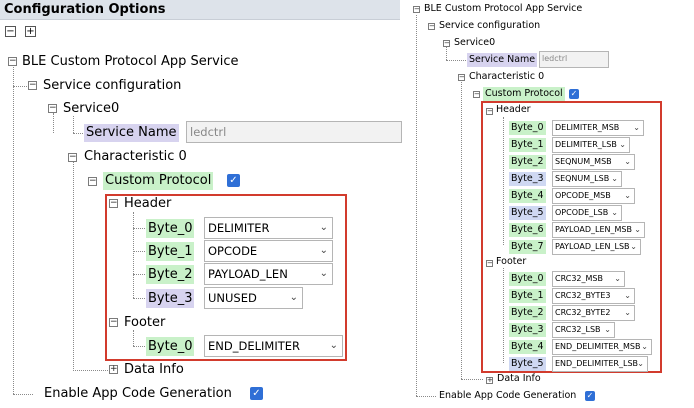 Image resolution: width=694 pixels, height=408 pixels. Describe the element at coordinates (597, 363) in the screenshot. I see `byte-select-value: END_DELIMITER_LSB` at that location.